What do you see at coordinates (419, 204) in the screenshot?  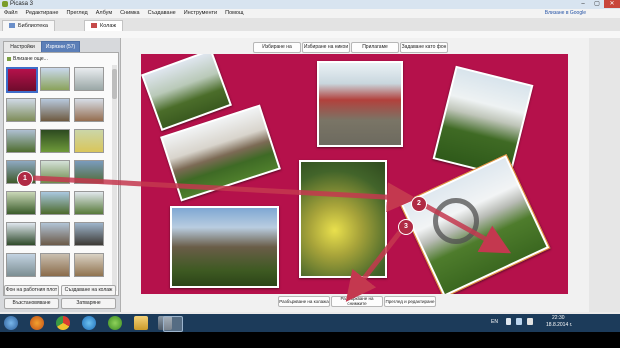 I see `step-marker-2: 2` at bounding box center [419, 204].